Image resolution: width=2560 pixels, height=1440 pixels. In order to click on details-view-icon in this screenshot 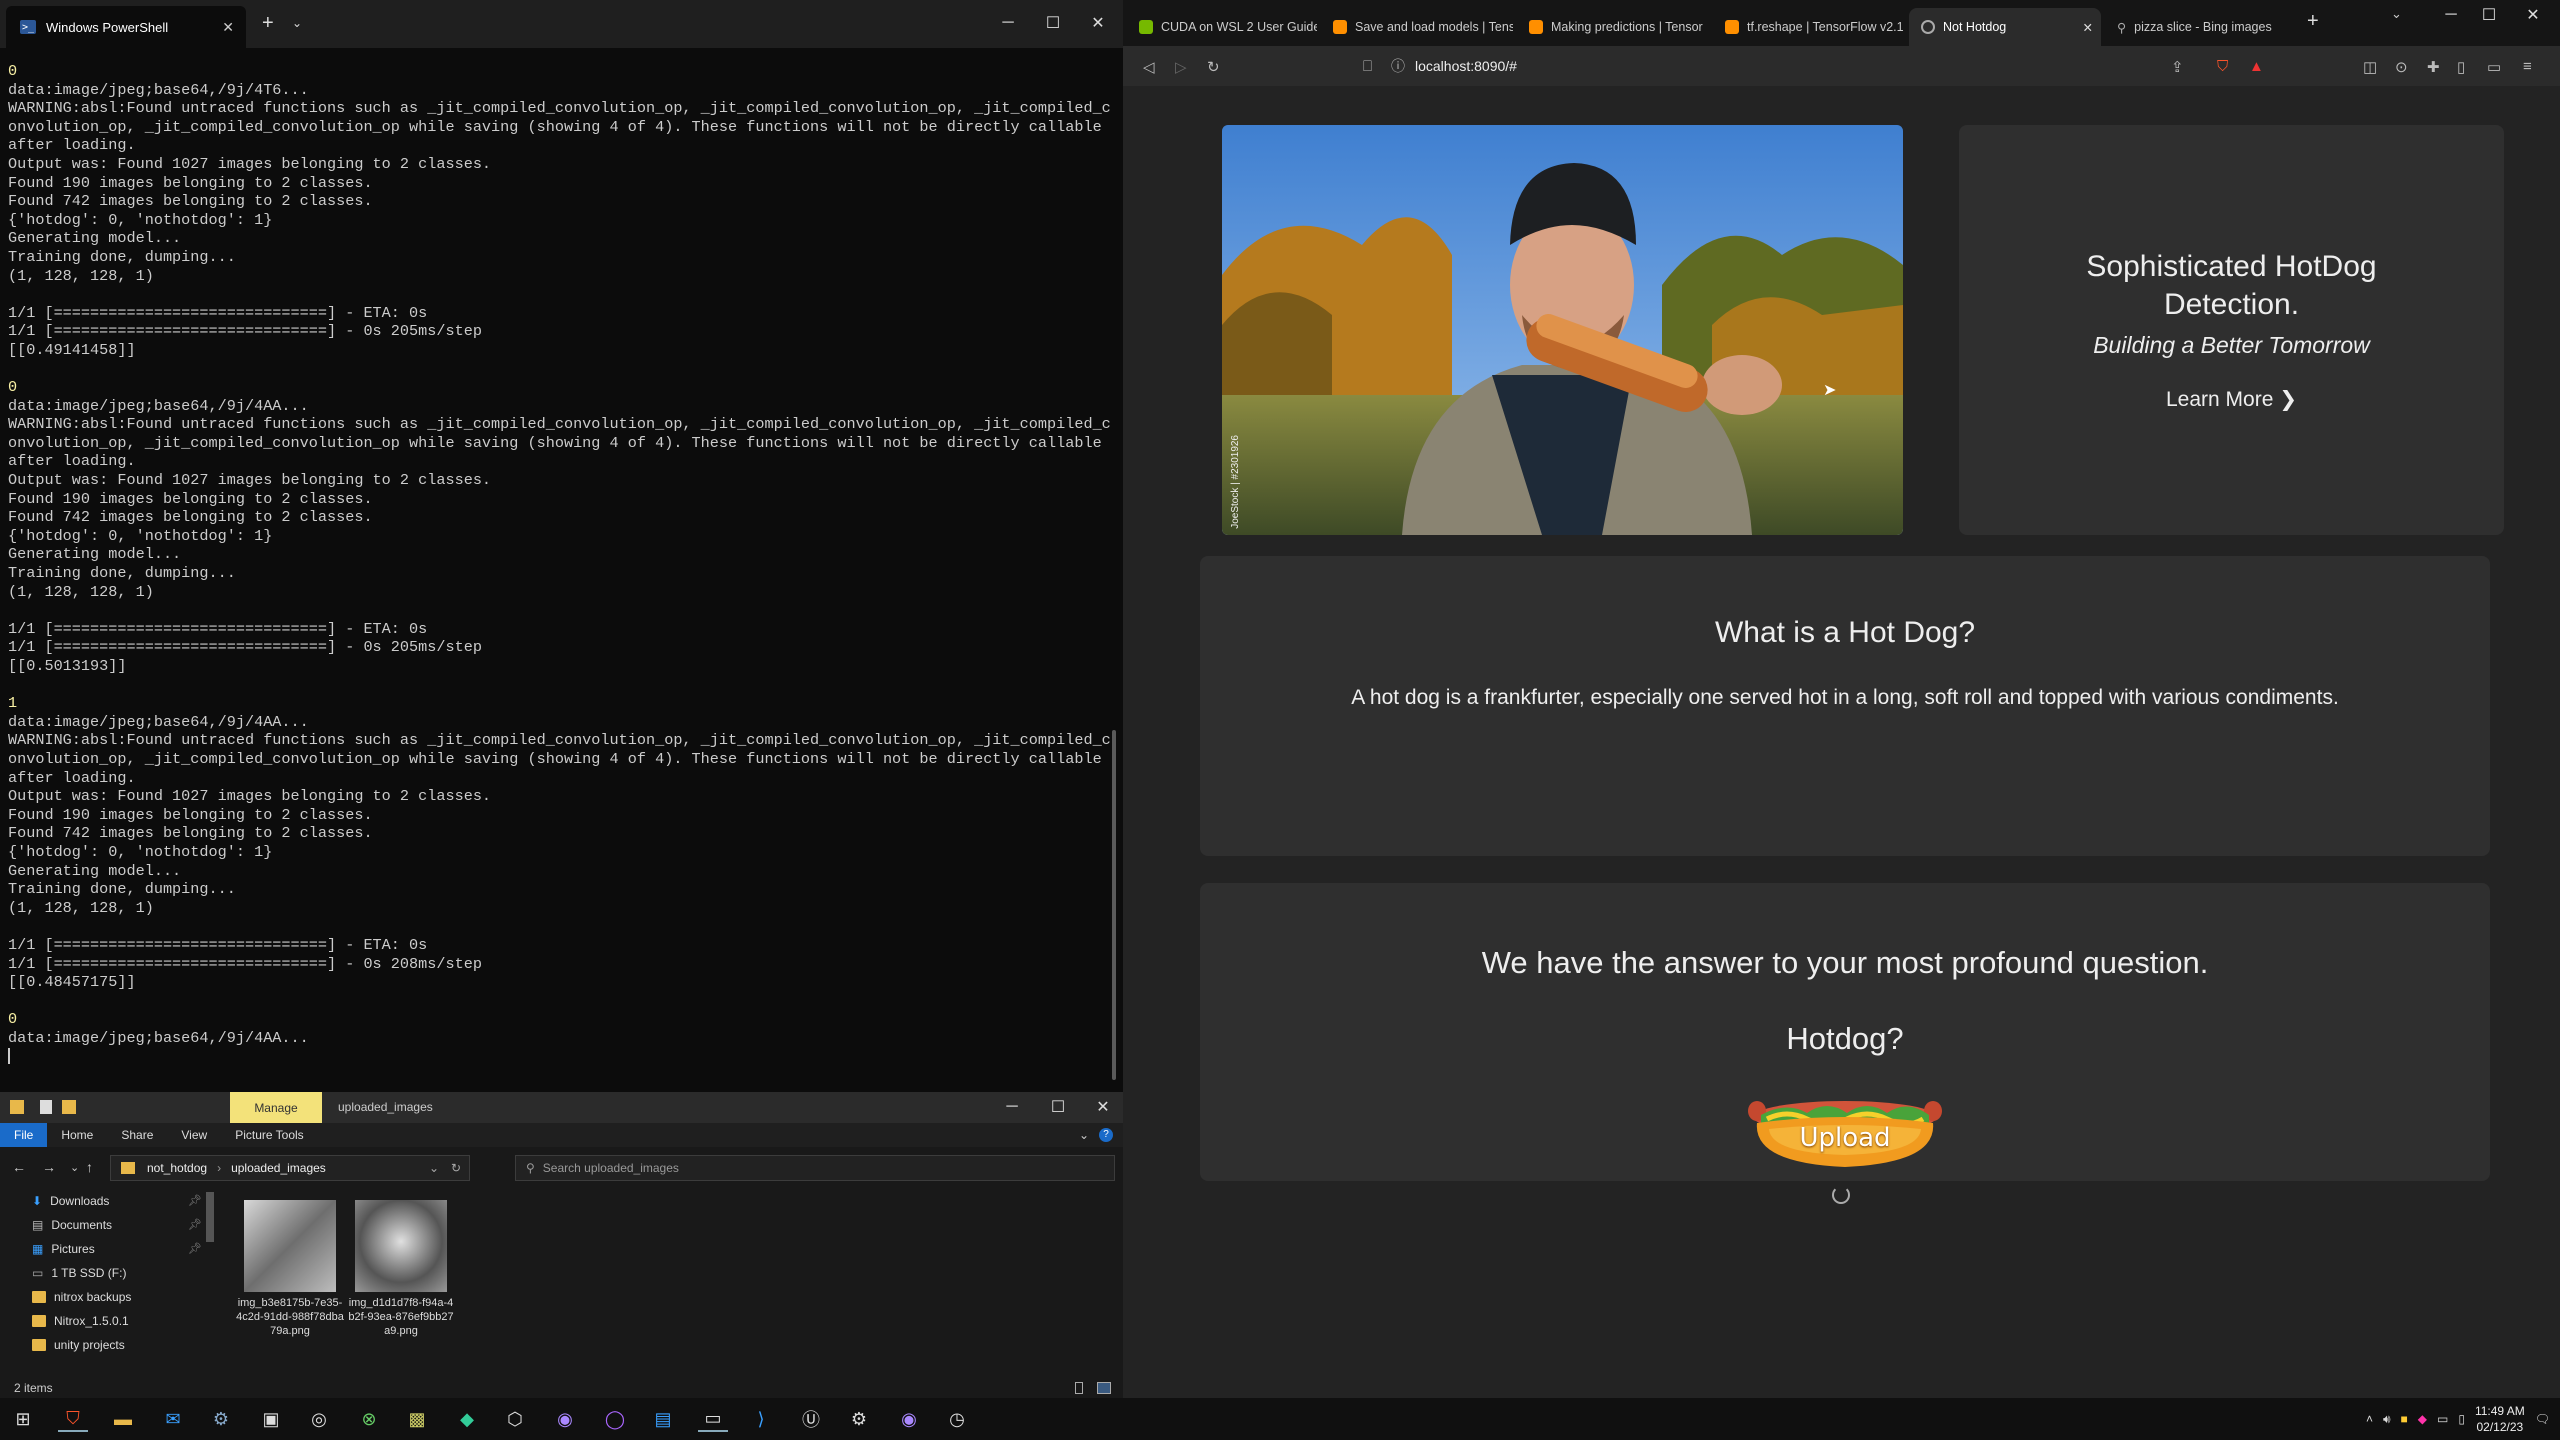, I will do `click(1079, 1388)`.